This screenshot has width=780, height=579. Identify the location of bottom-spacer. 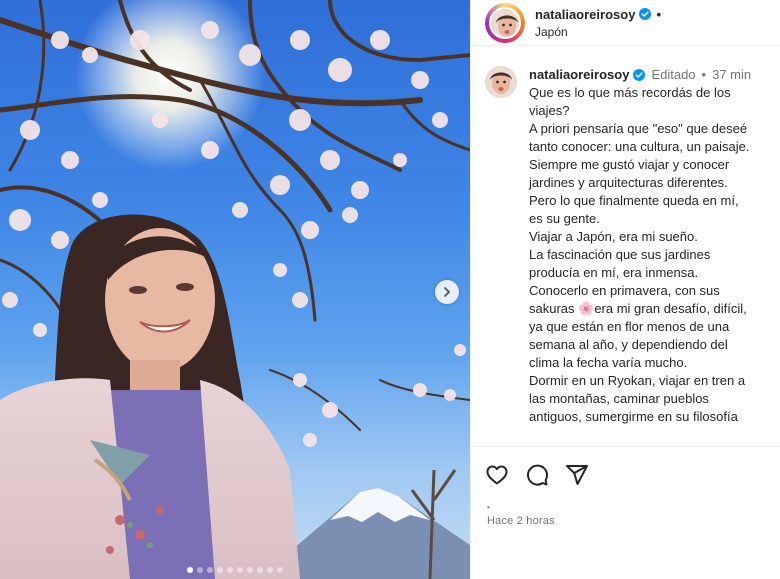
(625, 553).